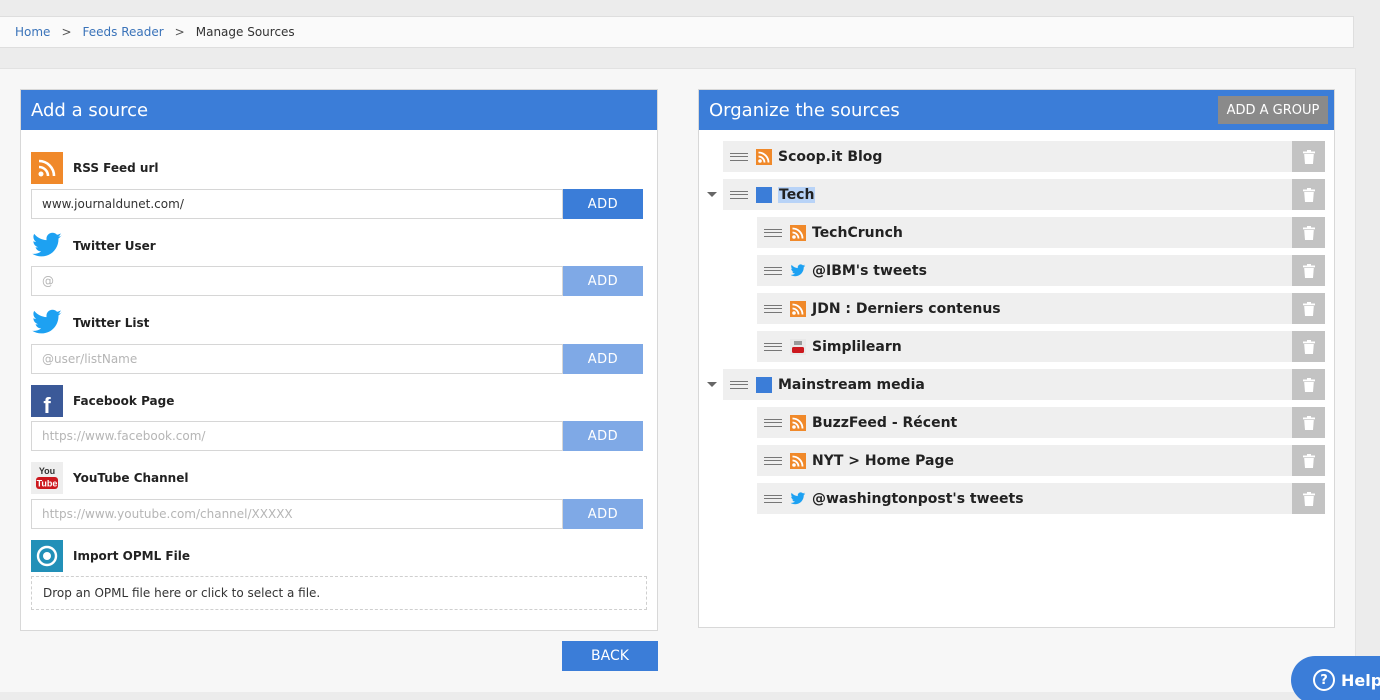 This screenshot has width=1380, height=700. I want to click on help-question-icon: ?, so click(1324, 680).